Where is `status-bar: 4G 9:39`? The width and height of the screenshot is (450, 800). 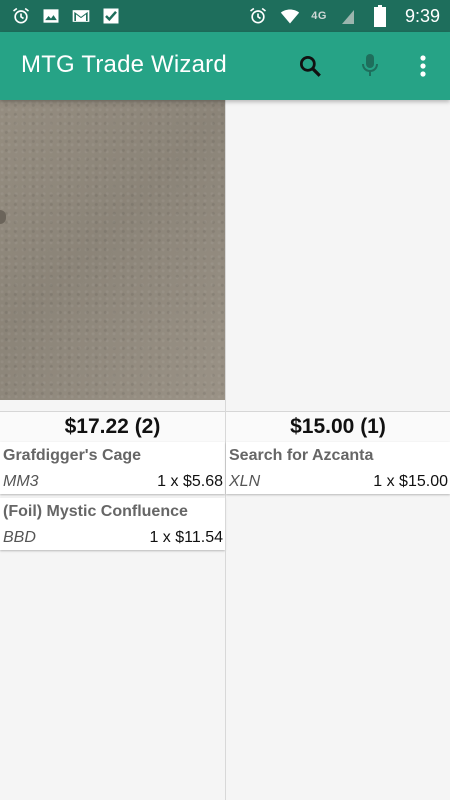
status-bar: 4G 9:39 is located at coordinates (225, 16).